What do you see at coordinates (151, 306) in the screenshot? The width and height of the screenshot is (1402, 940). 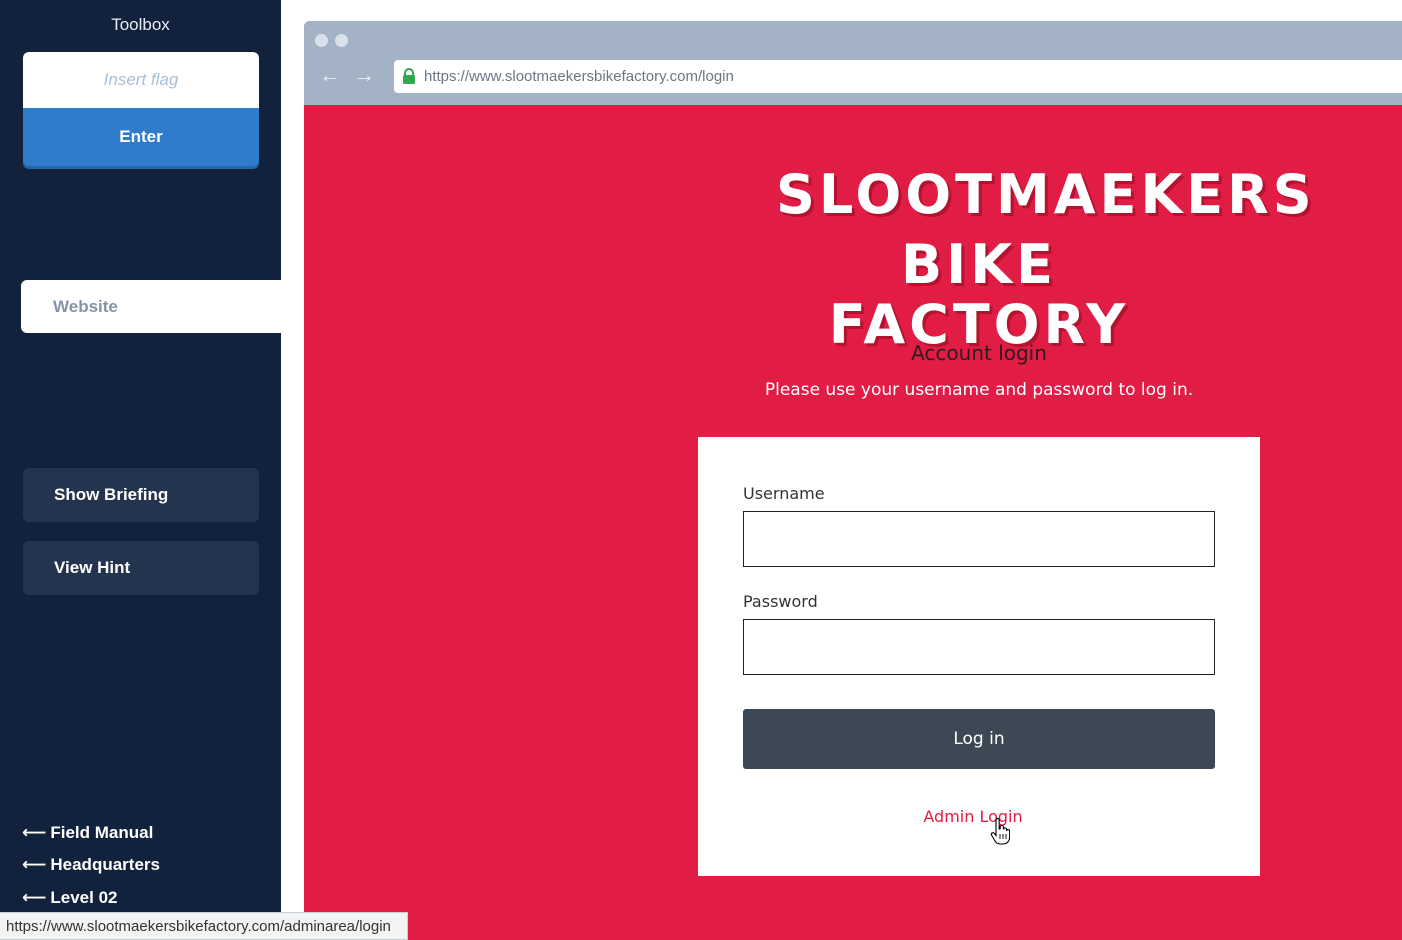 I see `tab-website: Website` at bounding box center [151, 306].